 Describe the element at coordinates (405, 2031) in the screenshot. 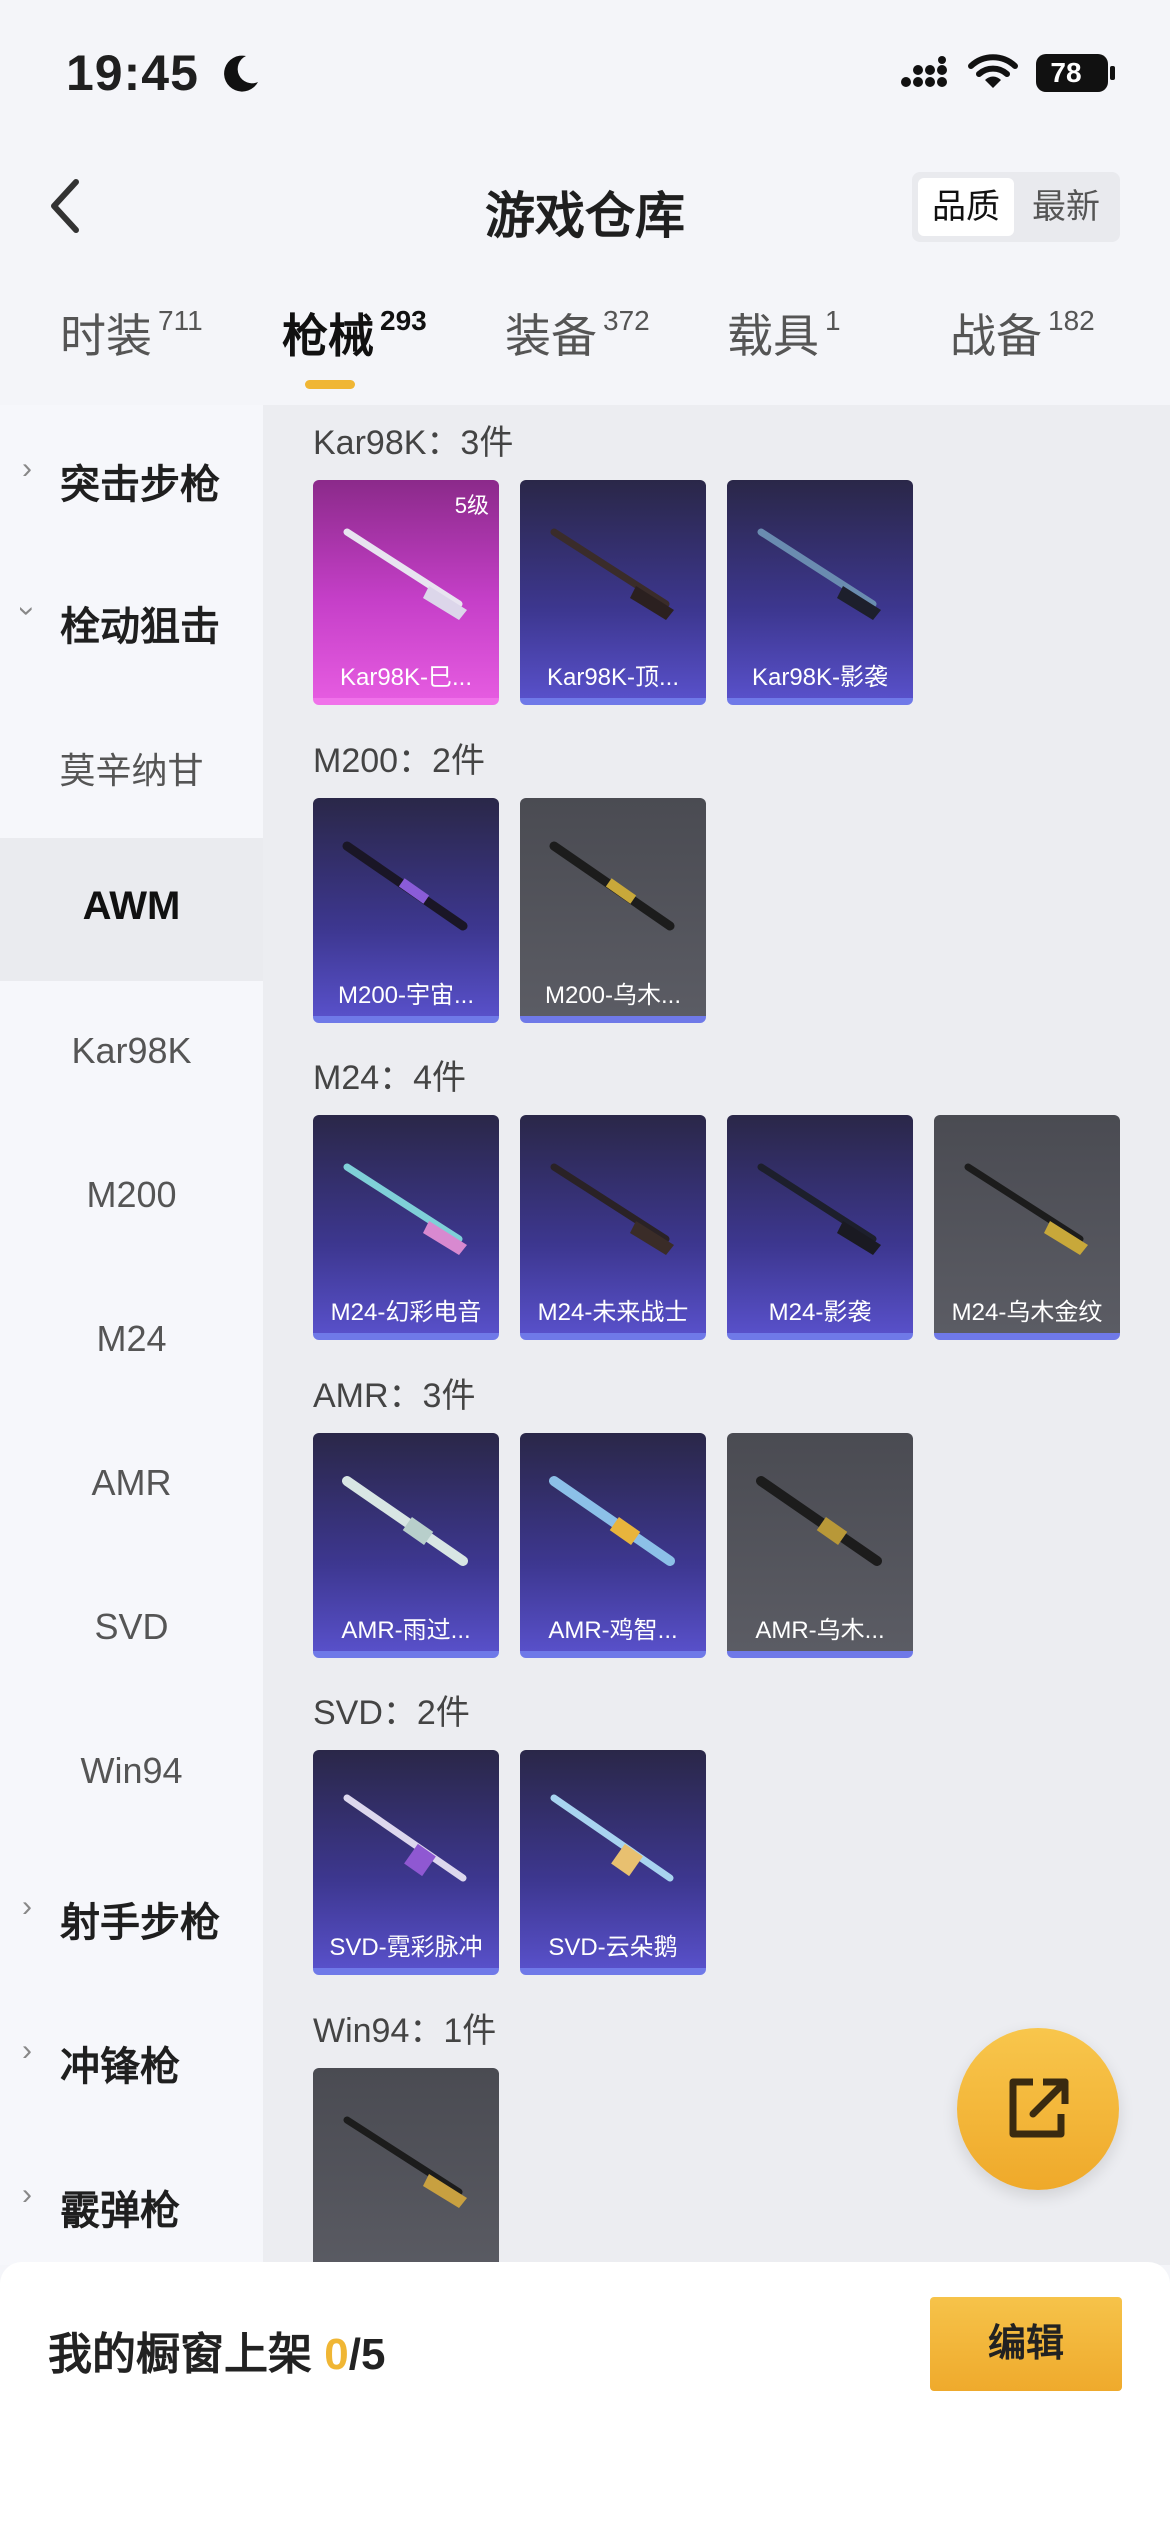

I see `group-title-win94: Win94：1件` at that location.